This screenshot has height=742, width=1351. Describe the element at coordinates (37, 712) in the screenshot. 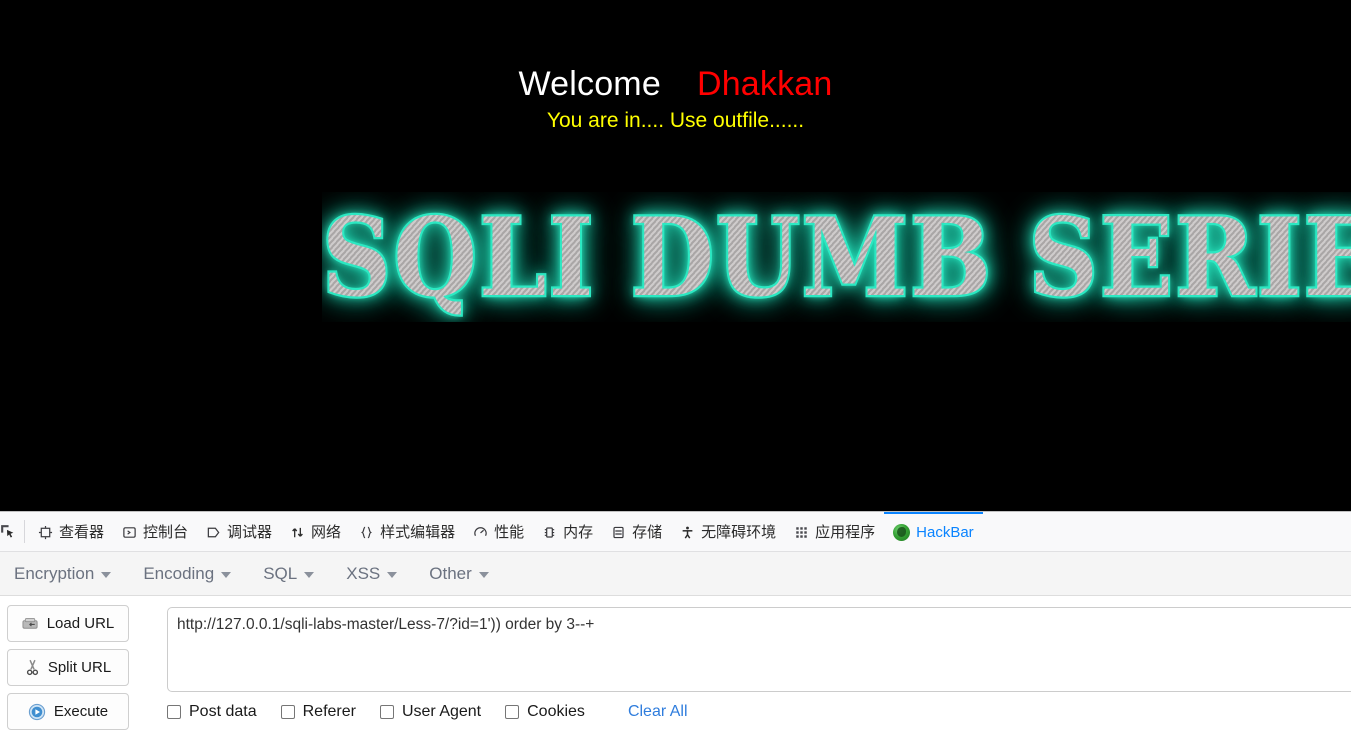

I see `play-icon` at that location.